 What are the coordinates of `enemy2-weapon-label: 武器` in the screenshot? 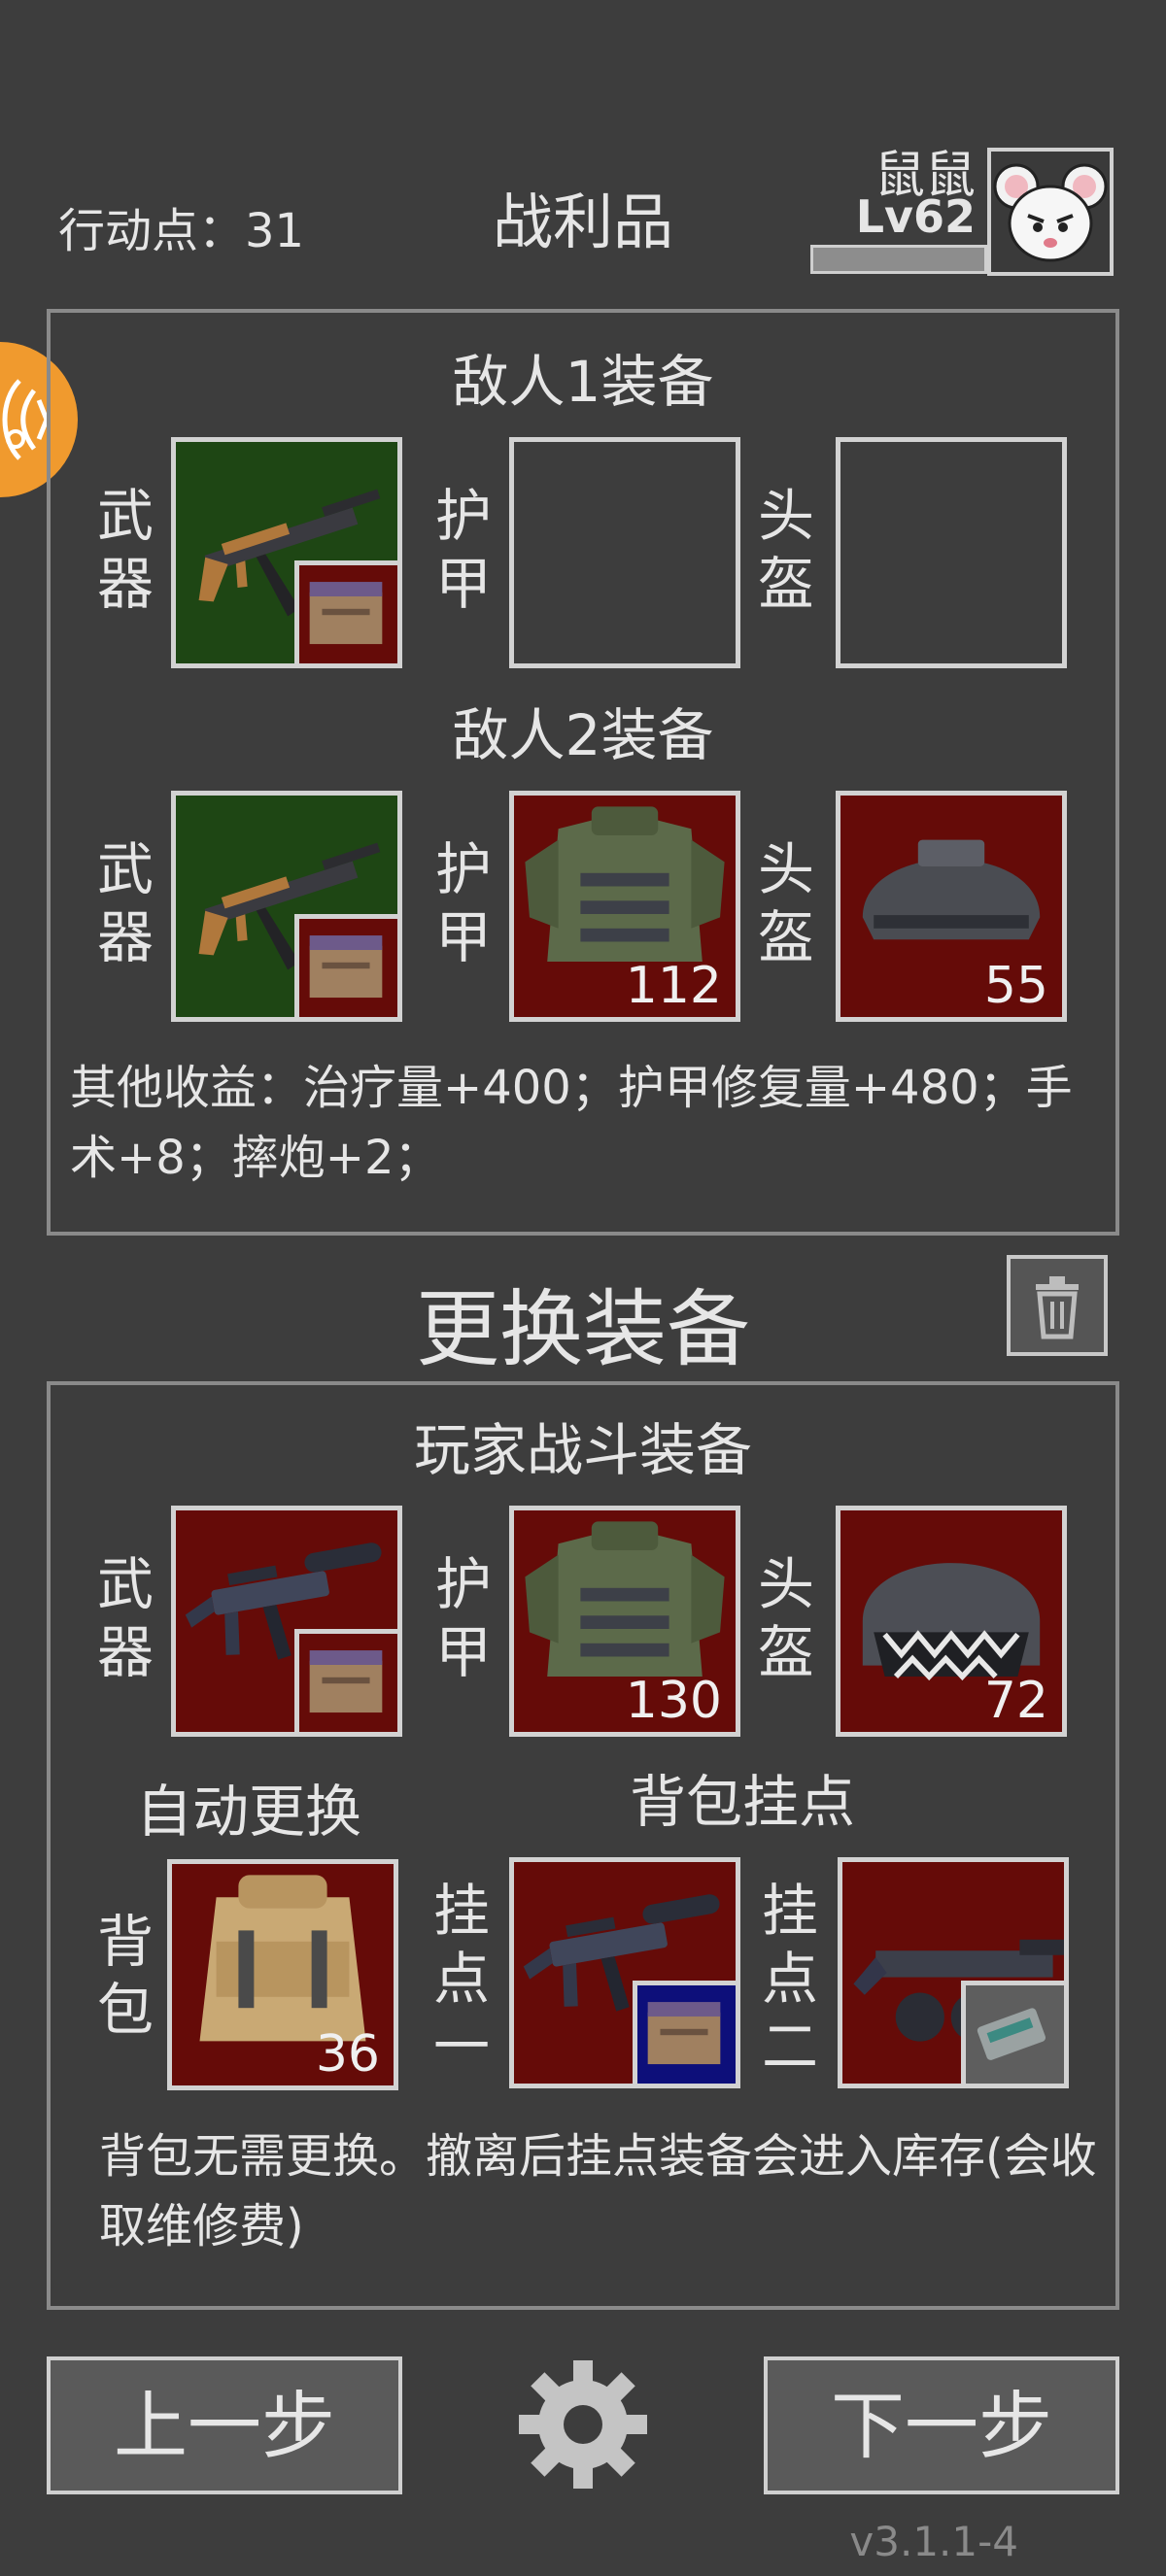 It's located at (125, 903).